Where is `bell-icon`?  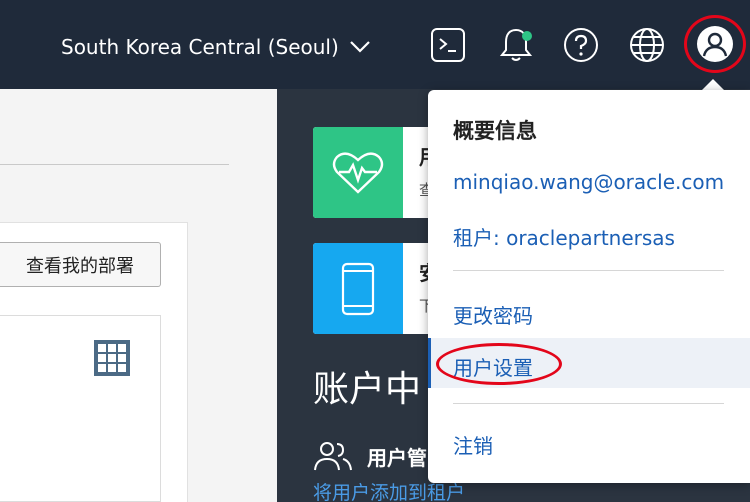 bell-icon is located at coordinates (516, 45).